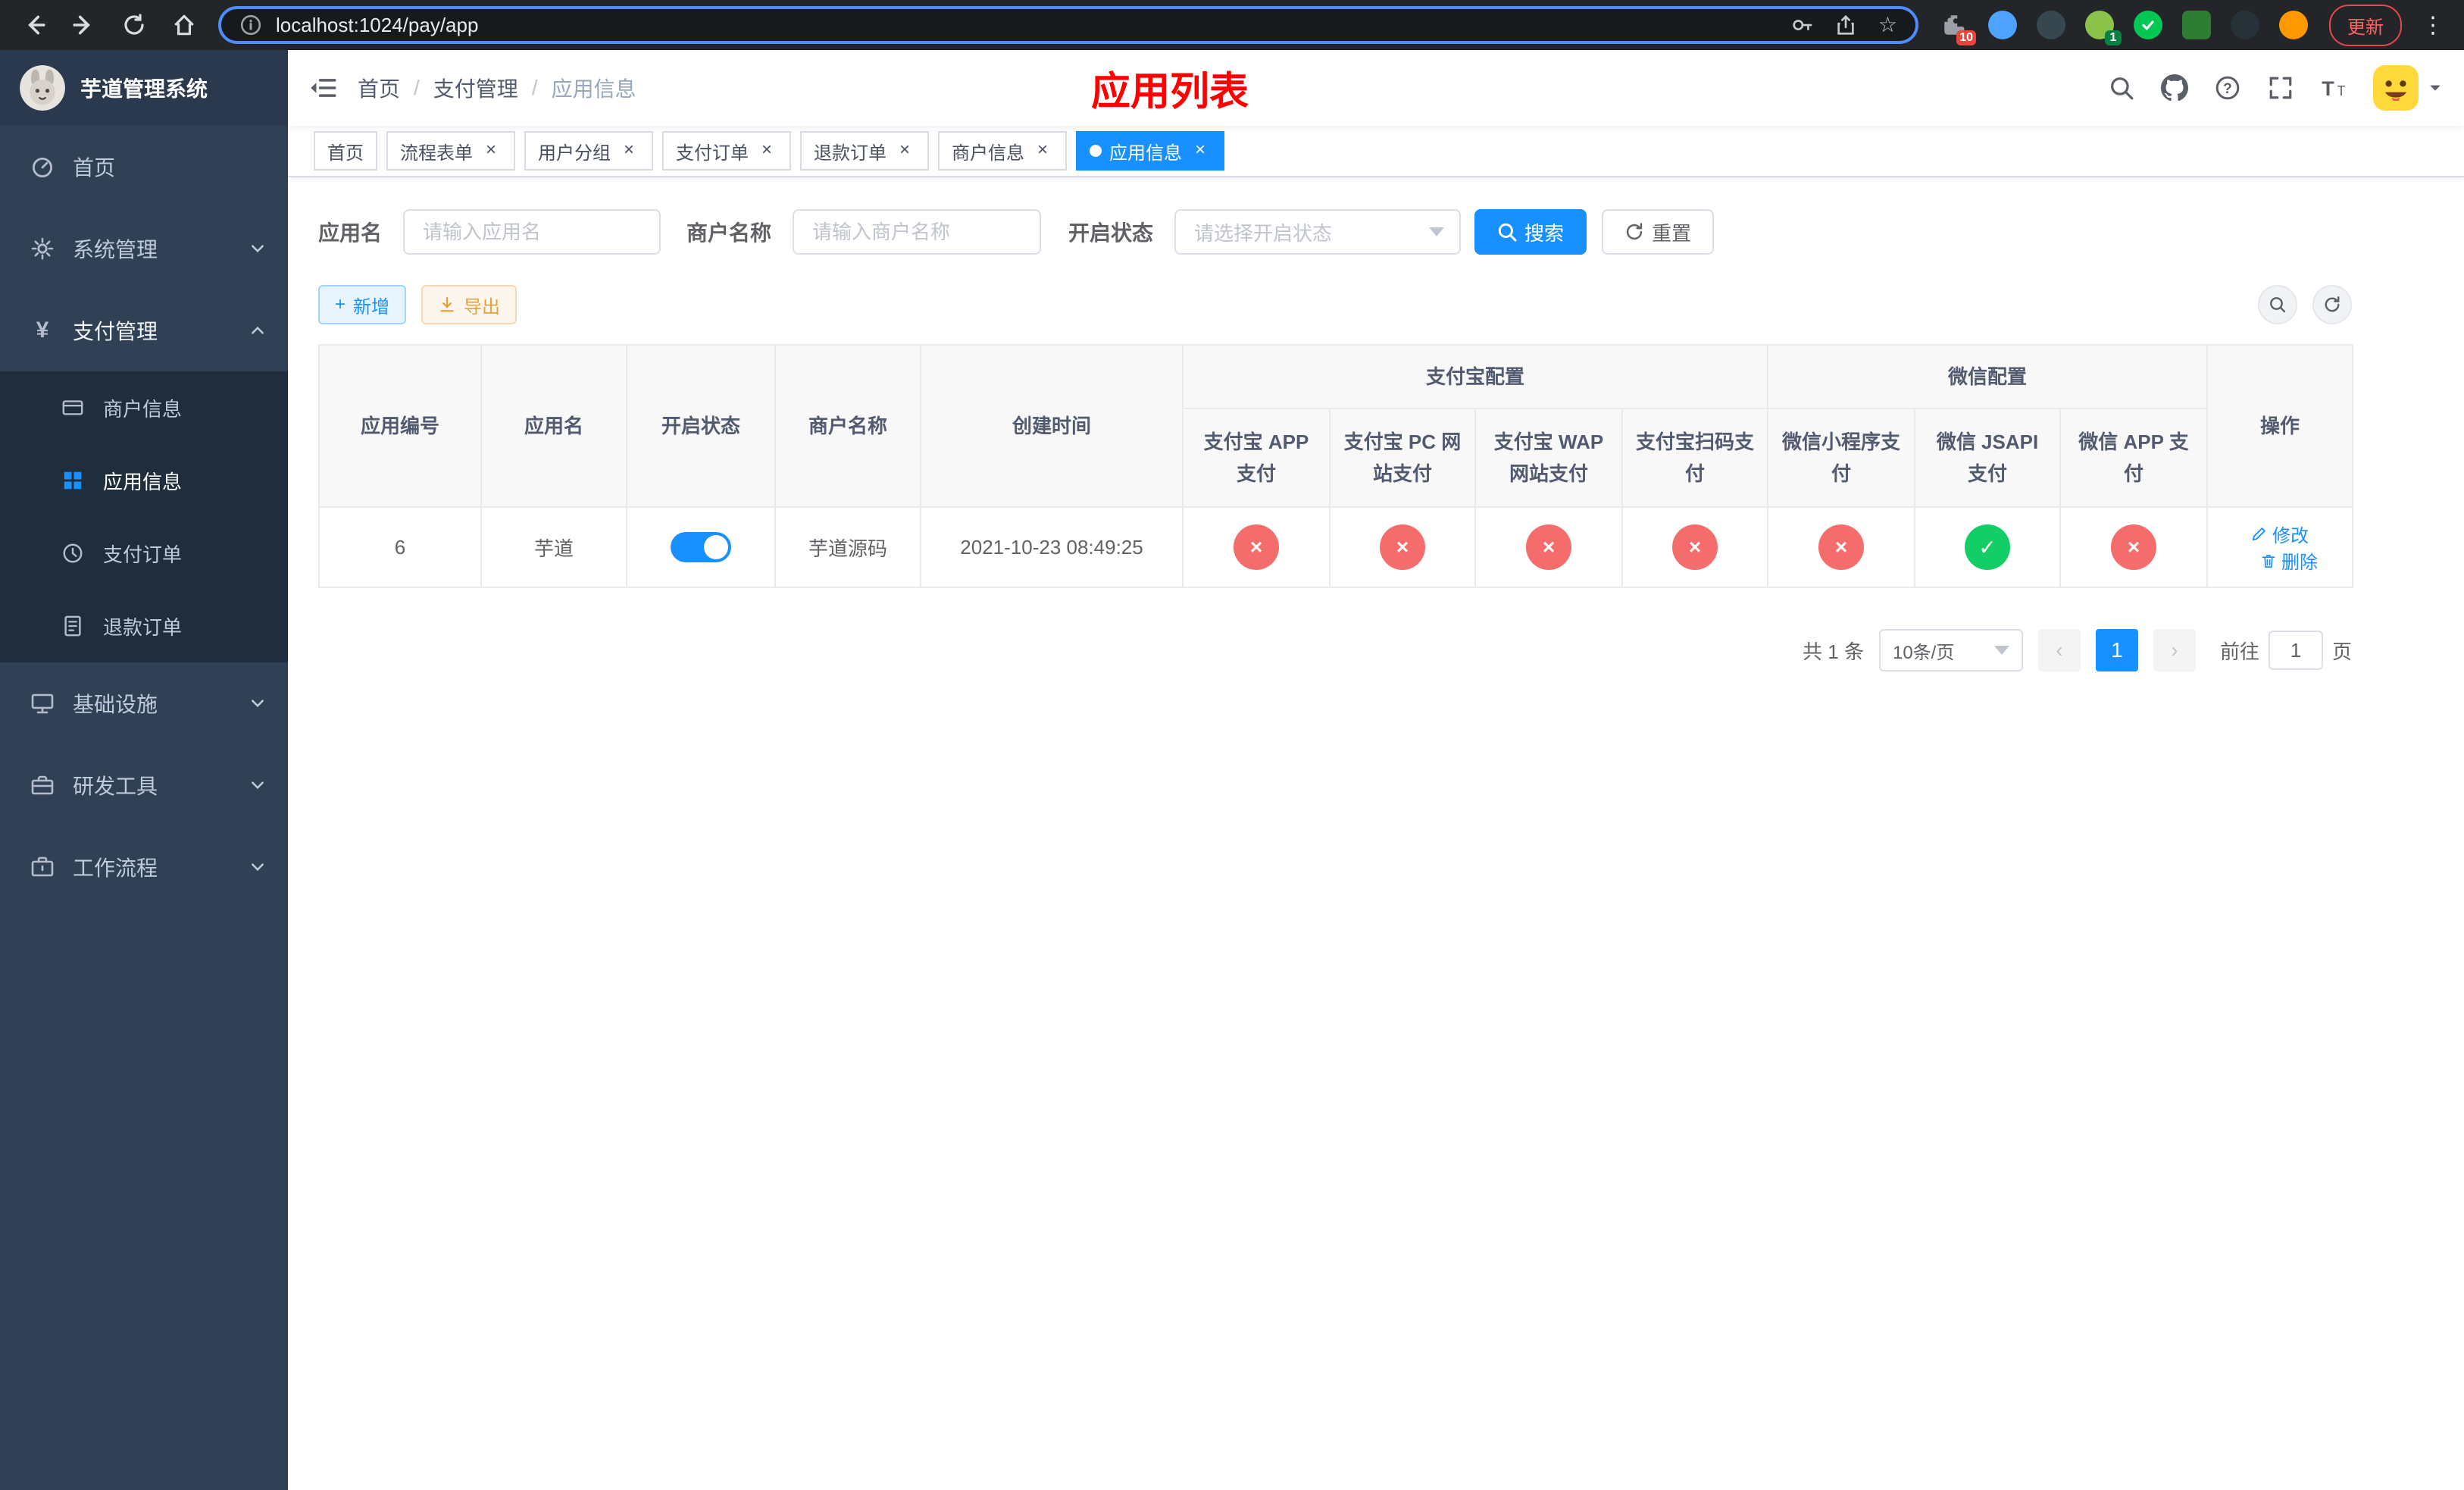 The height and width of the screenshot is (1490, 2464). I want to click on font-size-icon: TT, so click(2333, 88).